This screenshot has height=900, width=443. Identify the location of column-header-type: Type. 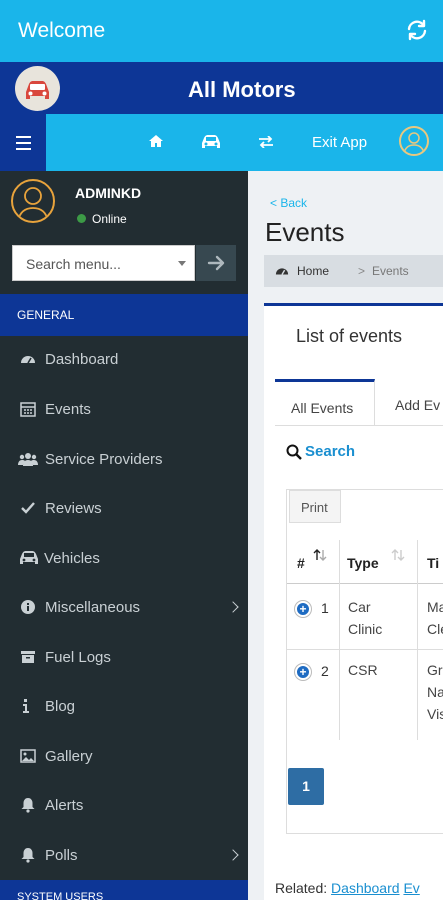
(363, 563).